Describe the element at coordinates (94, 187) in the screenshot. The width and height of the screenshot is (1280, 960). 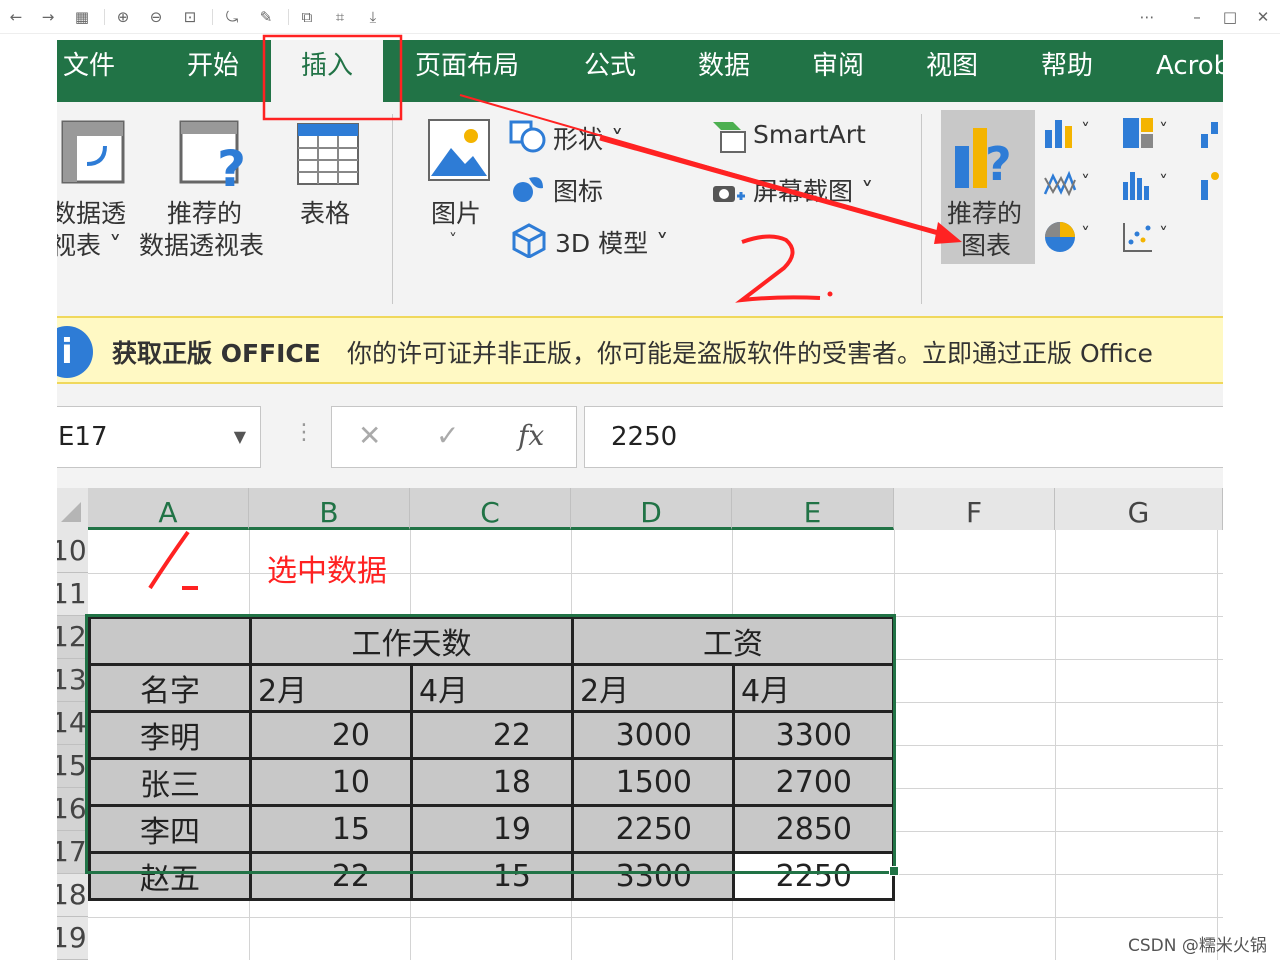
I see `pivot-table-button: 数据透 视表 ˅` at that location.